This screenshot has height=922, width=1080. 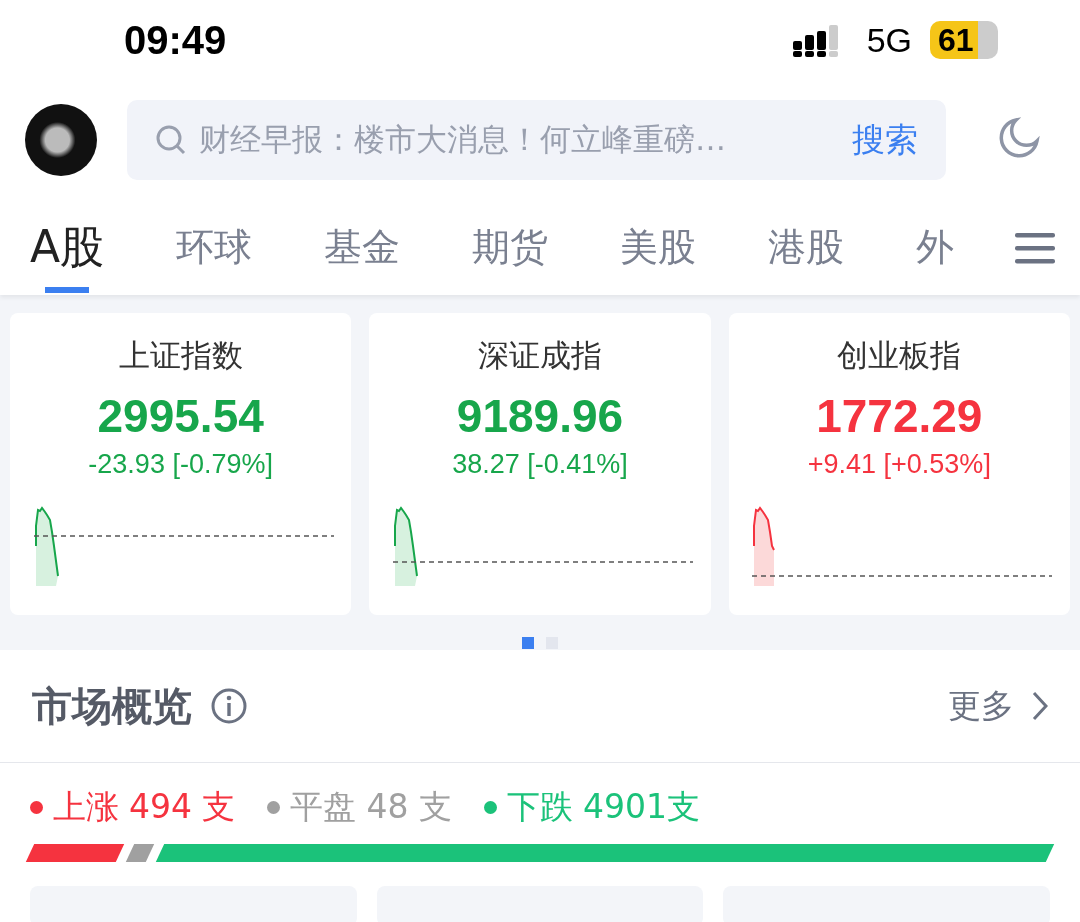 I want to click on menu-icon, so click(x=1035, y=247).